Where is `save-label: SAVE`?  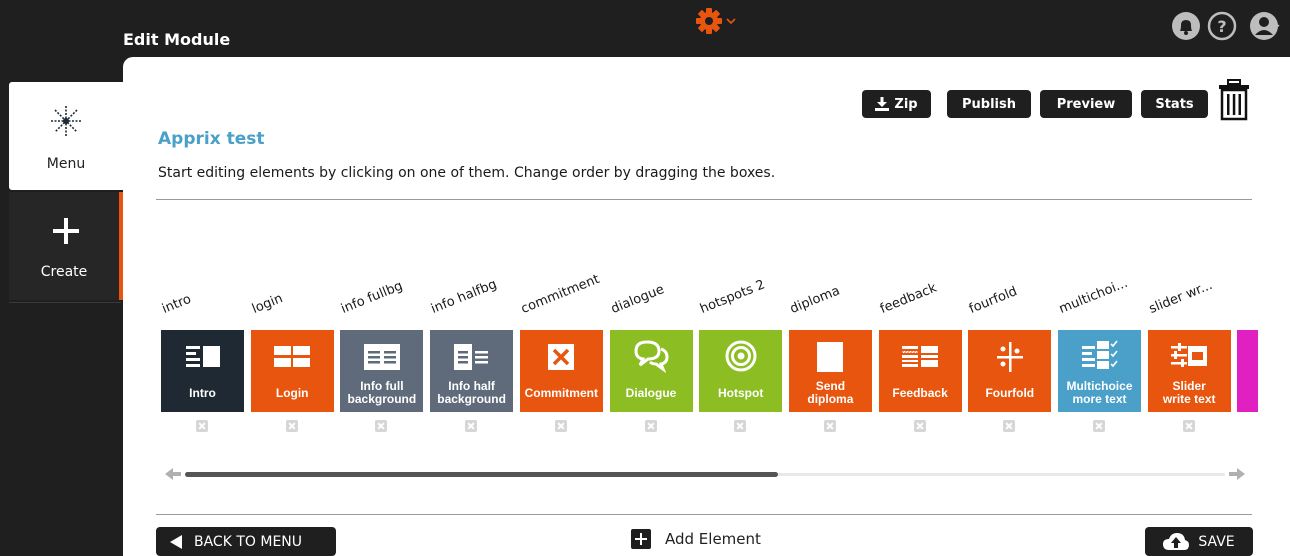 save-label: SAVE is located at coordinates (1216, 541).